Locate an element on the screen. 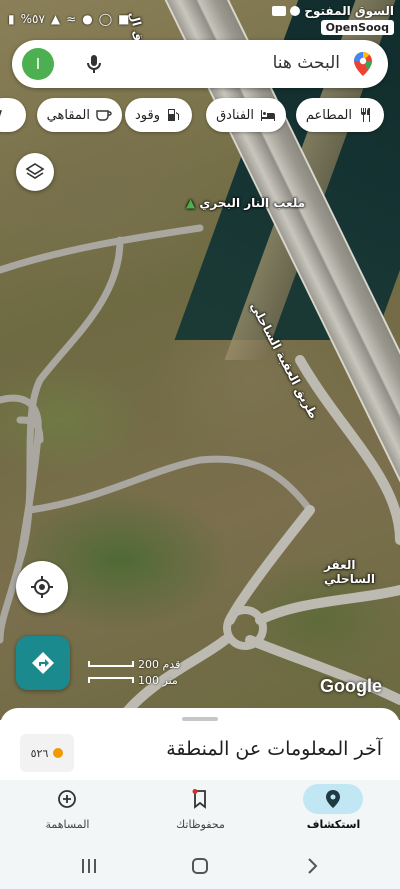  sheet-title: آخر المعلومات عن المنطقة is located at coordinates (274, 749).